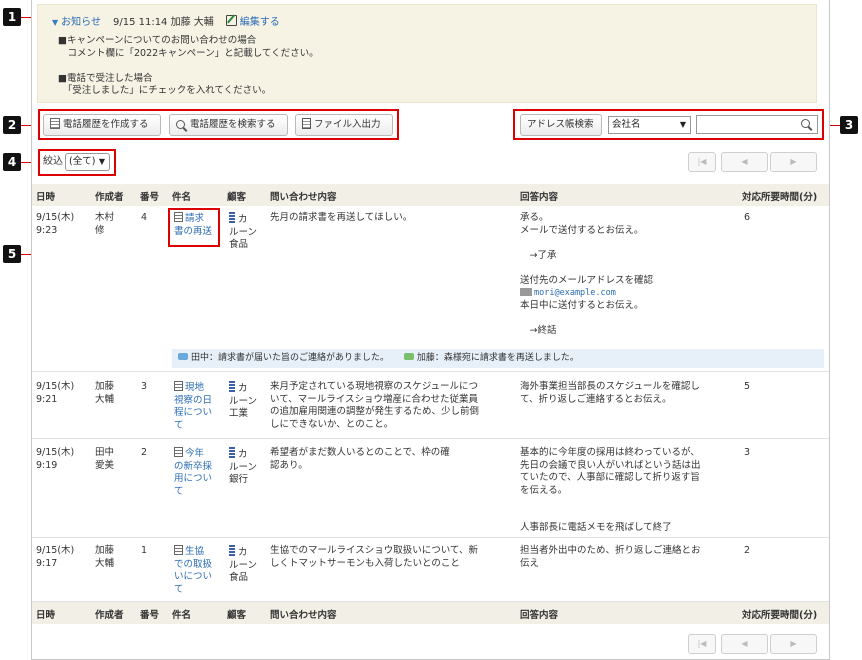 This screenshot has height=660, width=862. Describe the element at coordinates (12, 254) in the screenshot. I see `callout-5: 5` at that location.